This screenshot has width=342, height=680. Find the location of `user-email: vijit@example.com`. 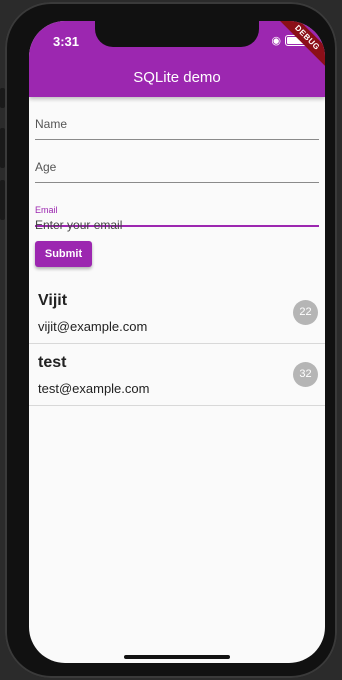

user-email: vijit@example.com is located at coordinates (93, 326).